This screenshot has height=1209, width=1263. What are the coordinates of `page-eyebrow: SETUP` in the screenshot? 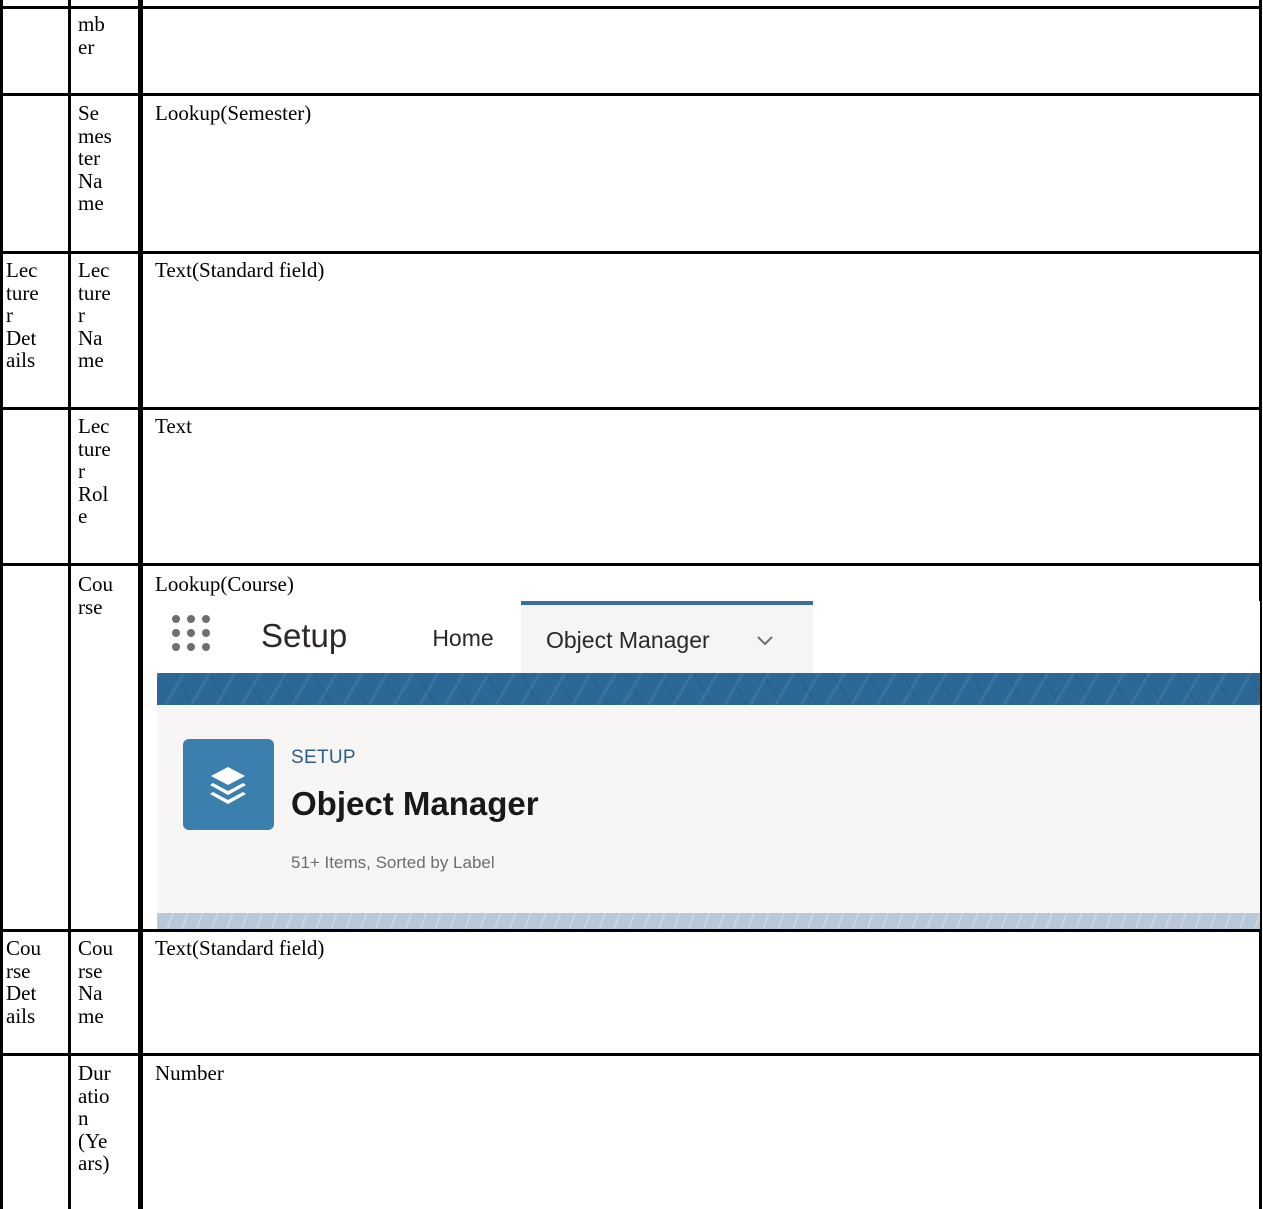 It's located at (323, 757).